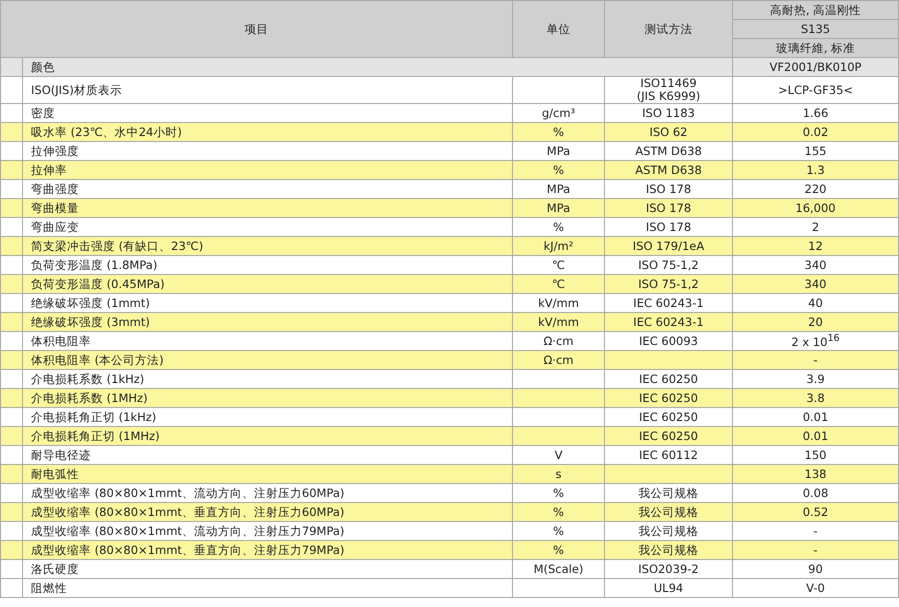 This screenshot has width=899, height=607. I want to click on table-cell: 拉伸强度, so click(55, 151).